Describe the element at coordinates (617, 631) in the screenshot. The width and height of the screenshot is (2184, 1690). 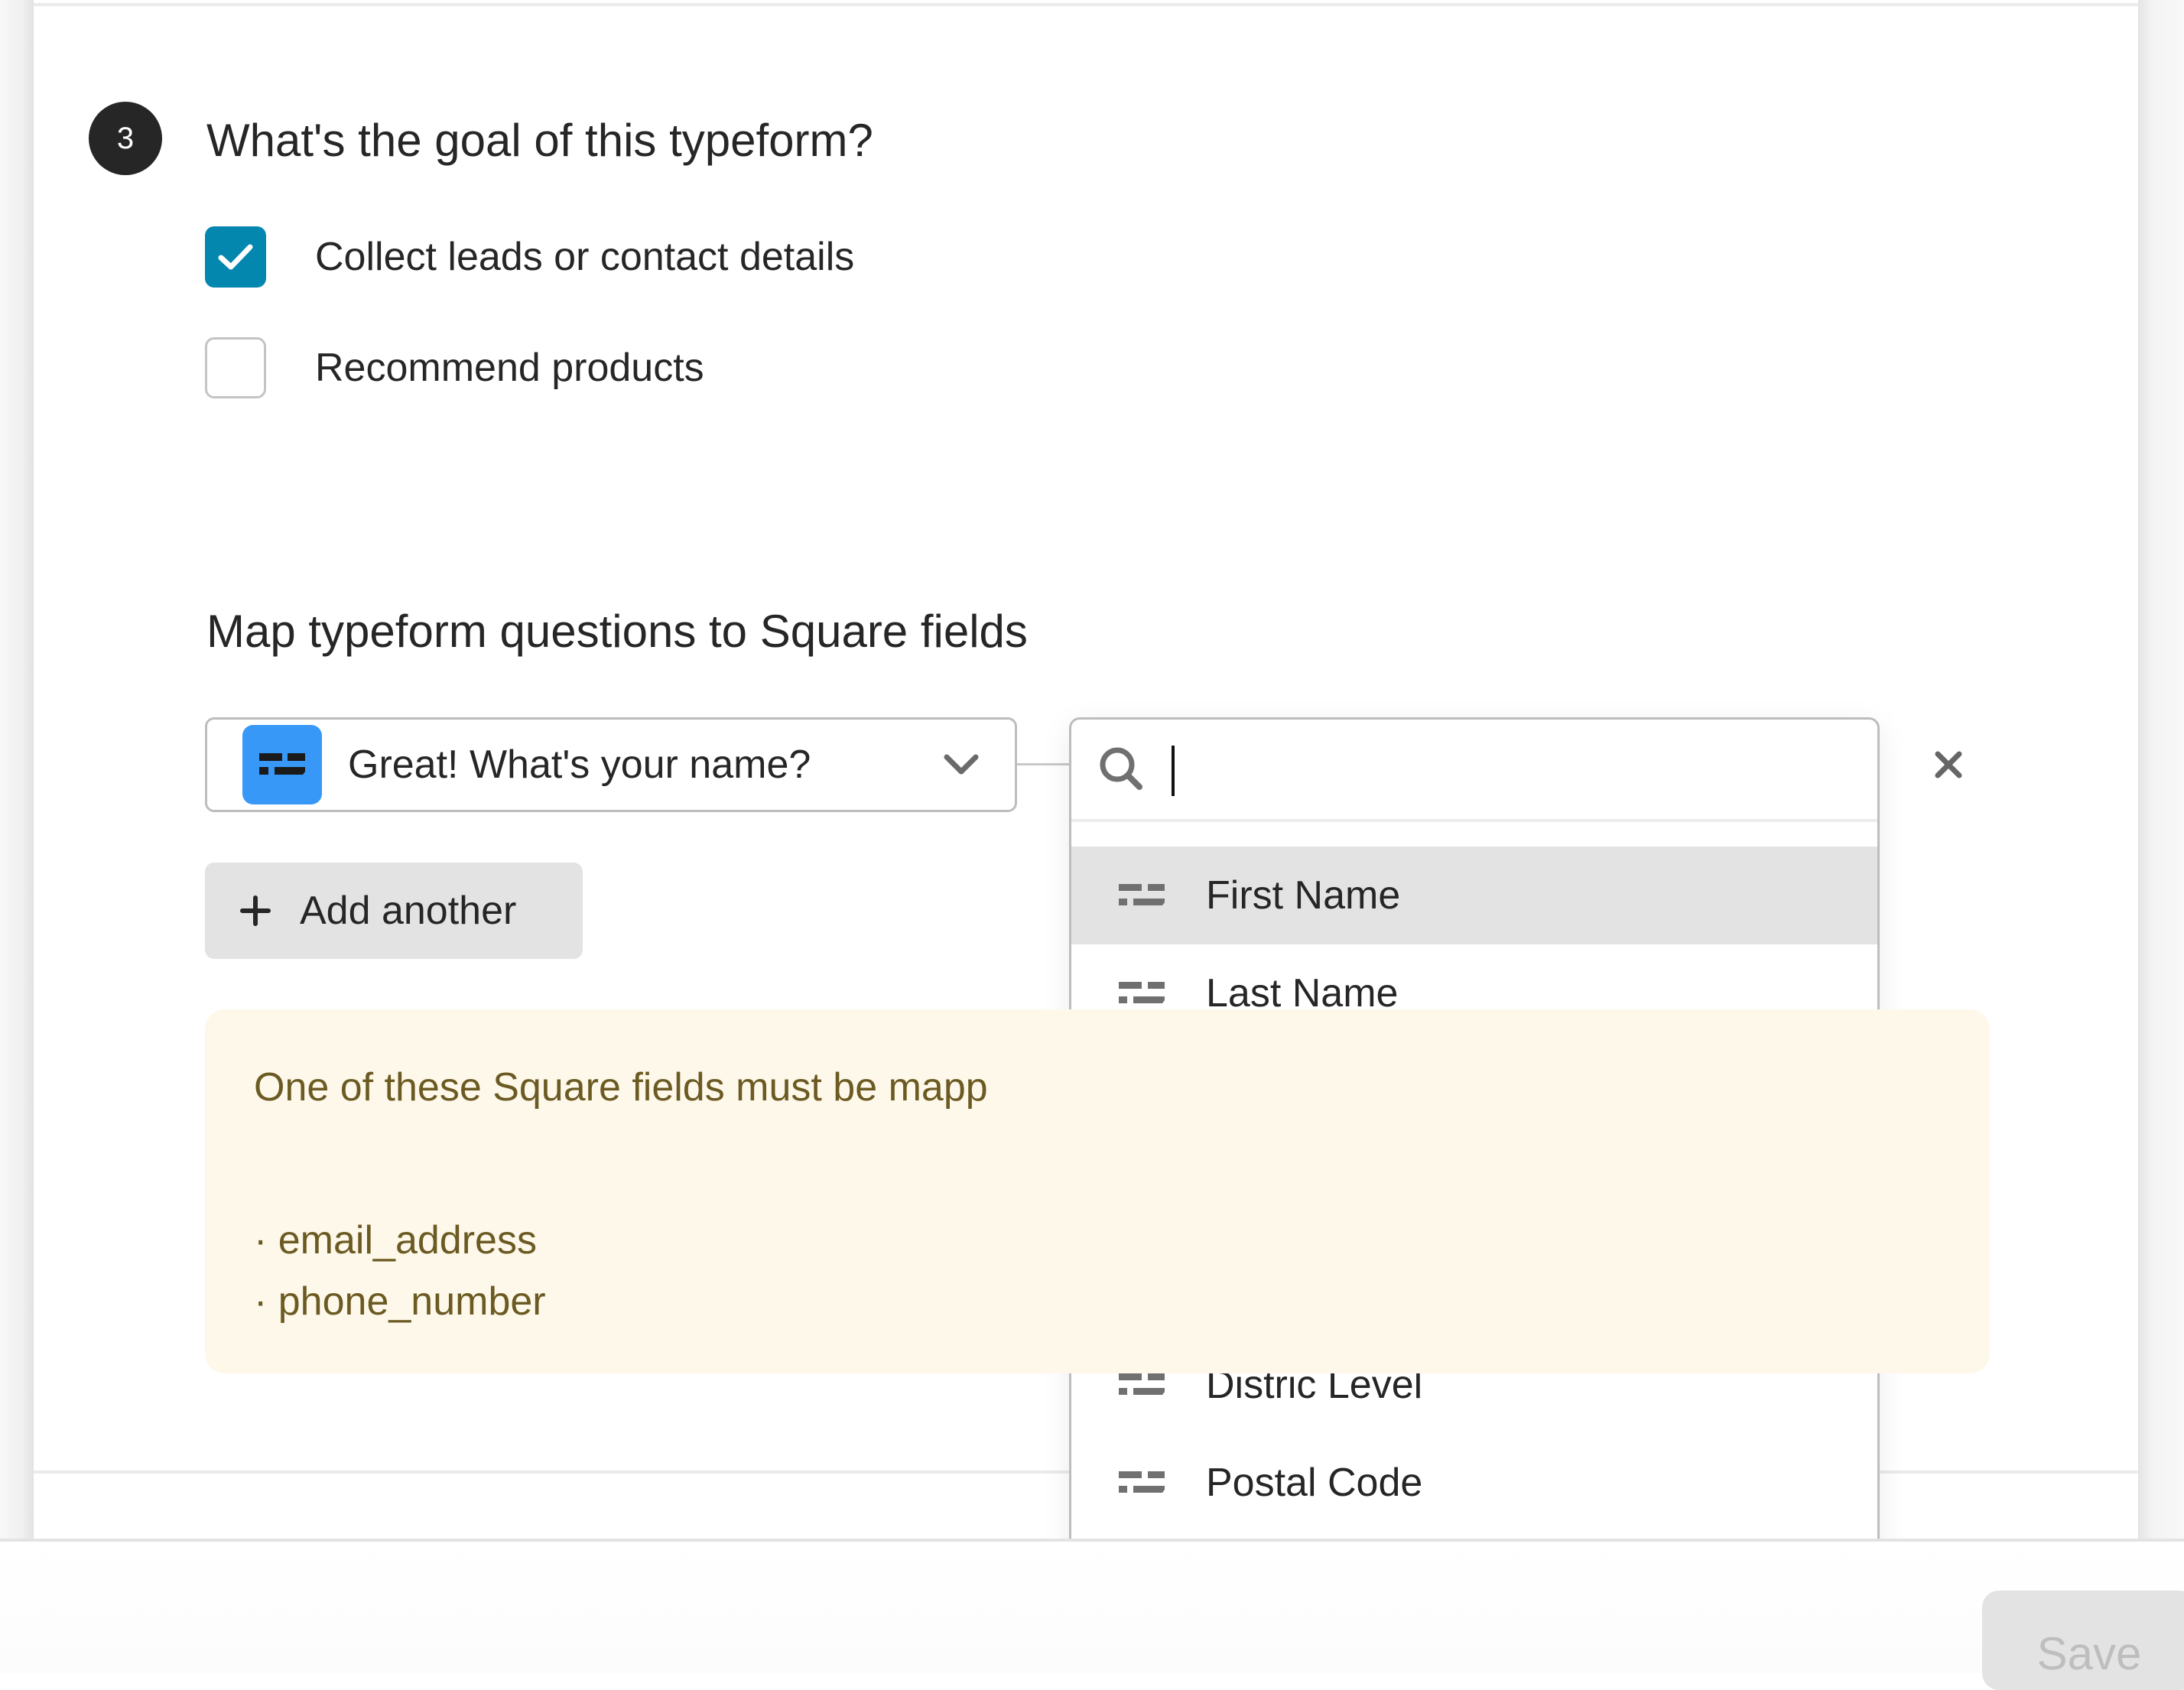
I see `mapping-section-title: Map typeform questions to Square fields` at that location.